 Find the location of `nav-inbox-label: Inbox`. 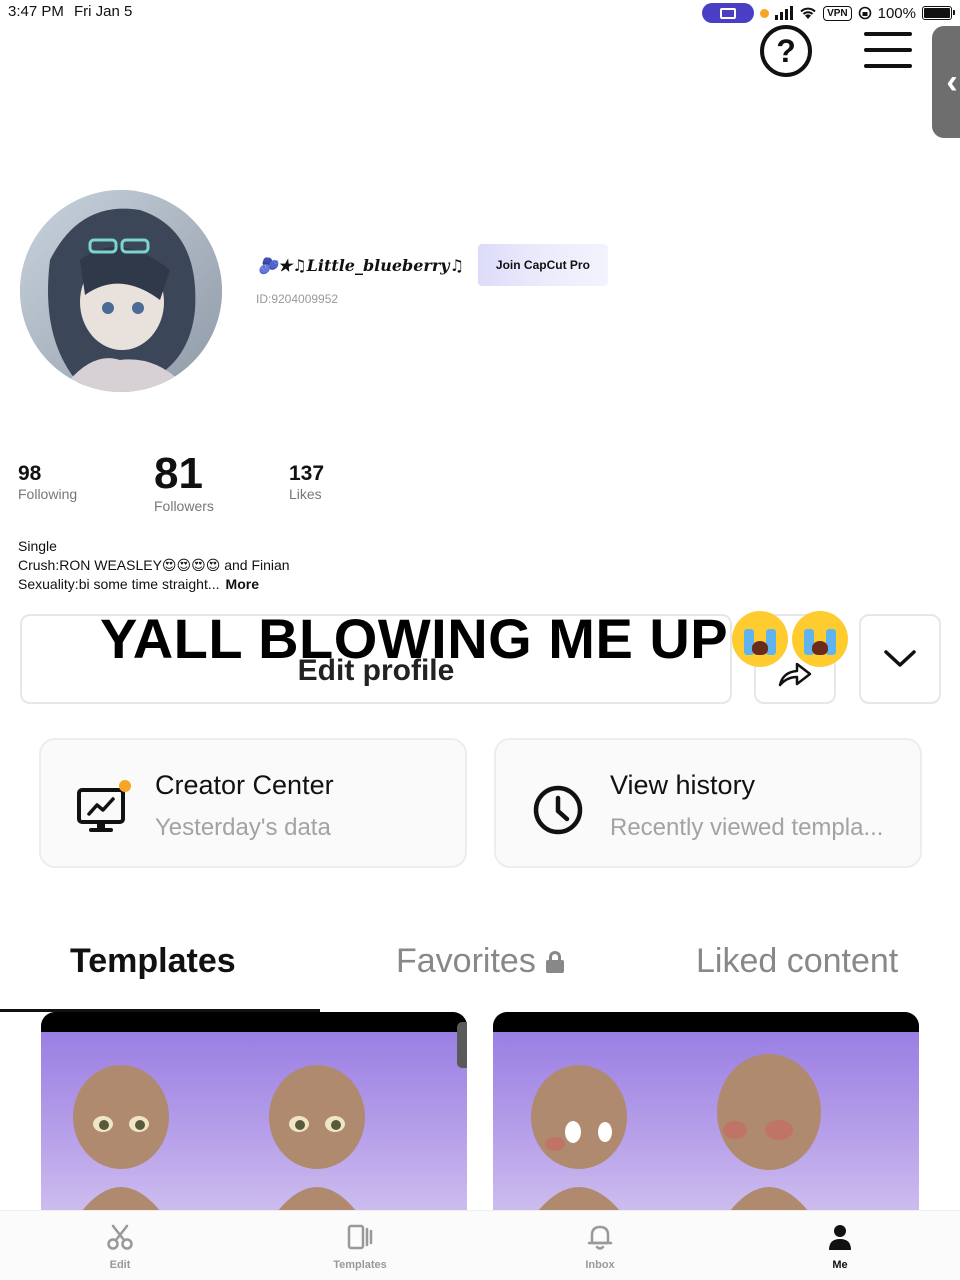

nav-inbox-label: Inbox is located at coordinates (600, 1265).